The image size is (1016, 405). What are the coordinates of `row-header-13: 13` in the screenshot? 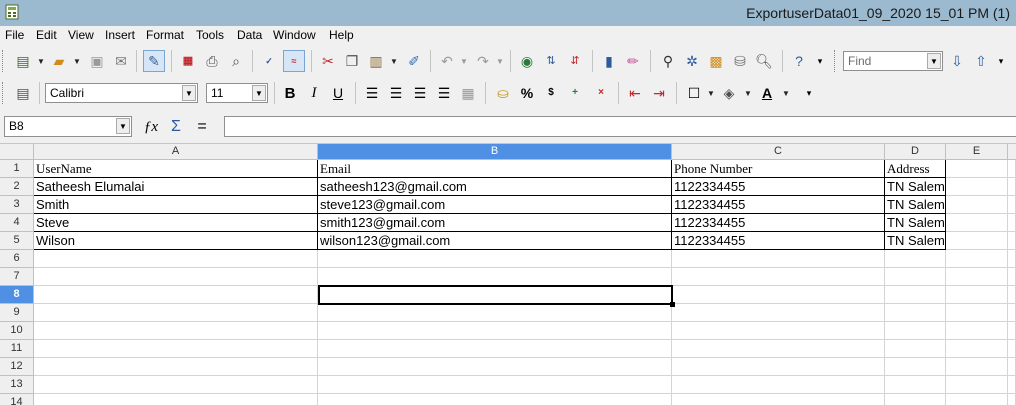 It's located at (17, 385).